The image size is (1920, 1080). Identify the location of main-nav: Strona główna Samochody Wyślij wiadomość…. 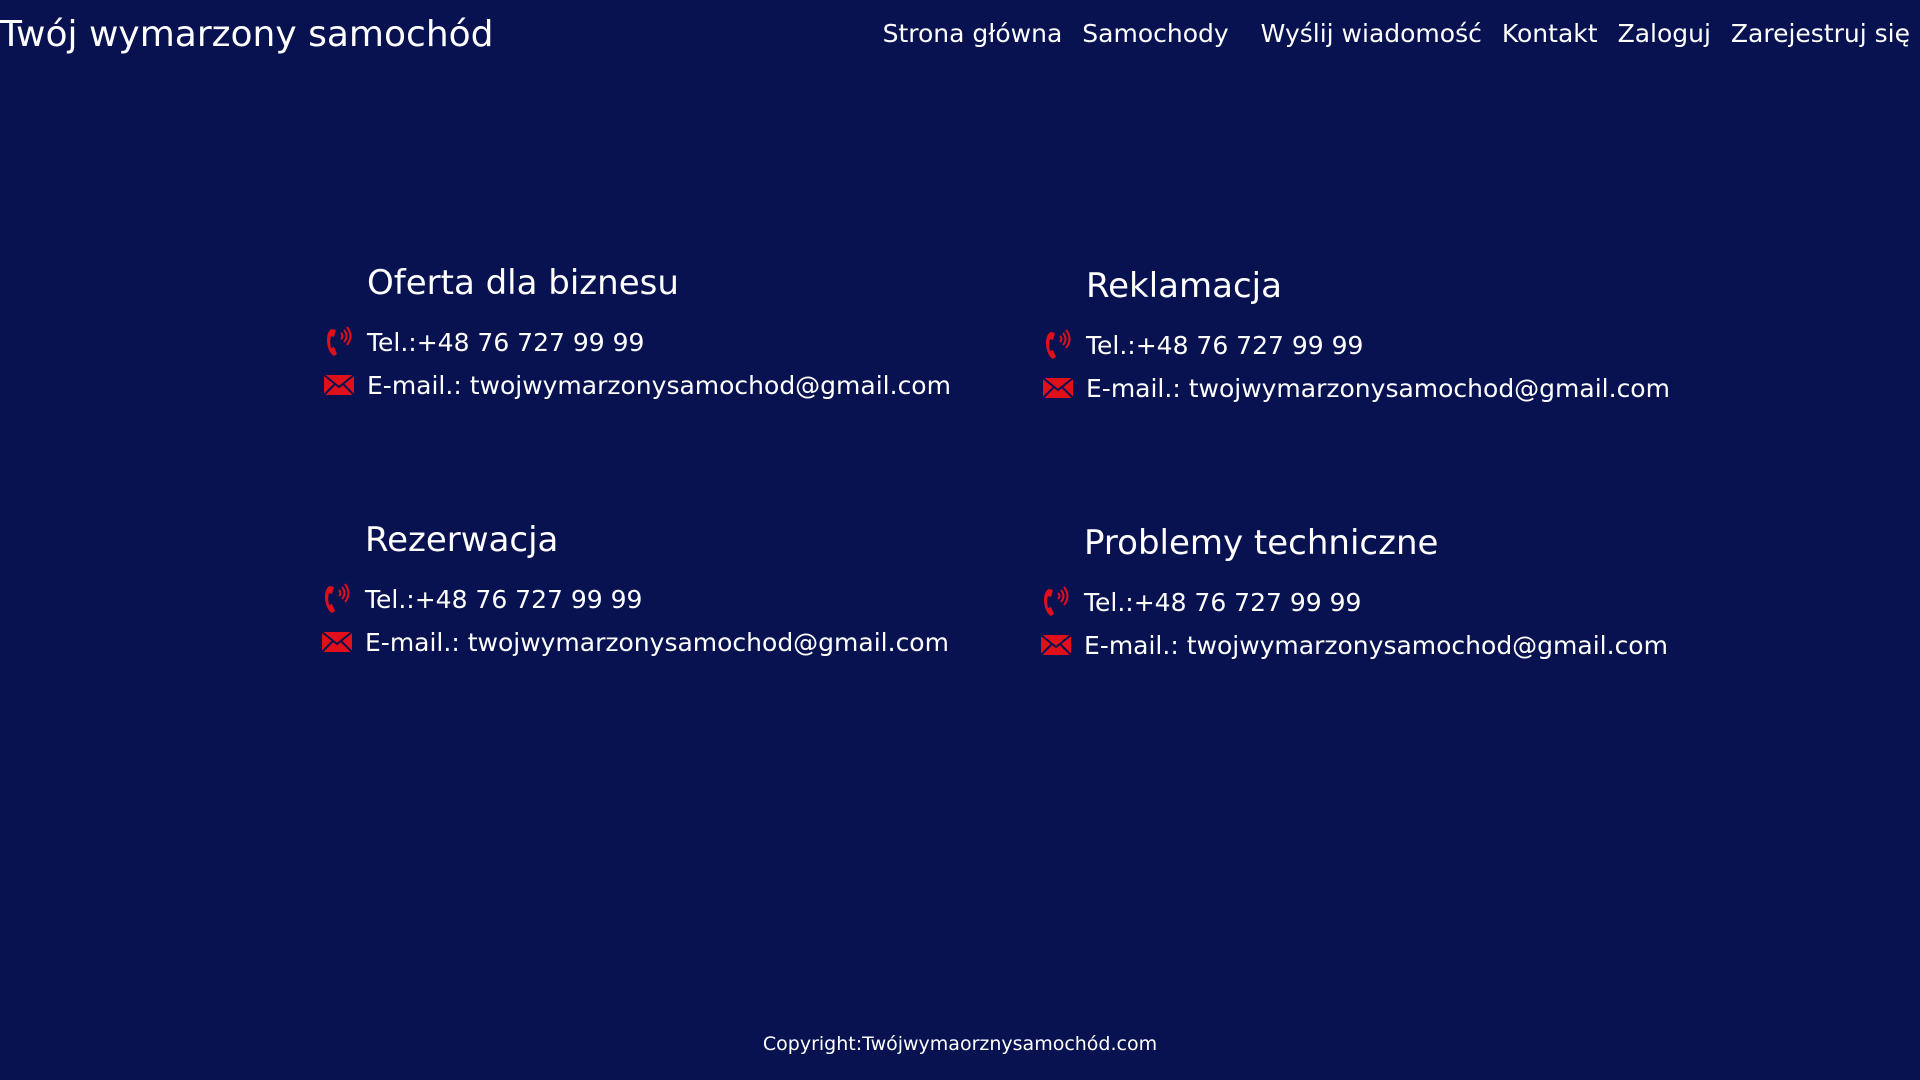
(1396, 34).